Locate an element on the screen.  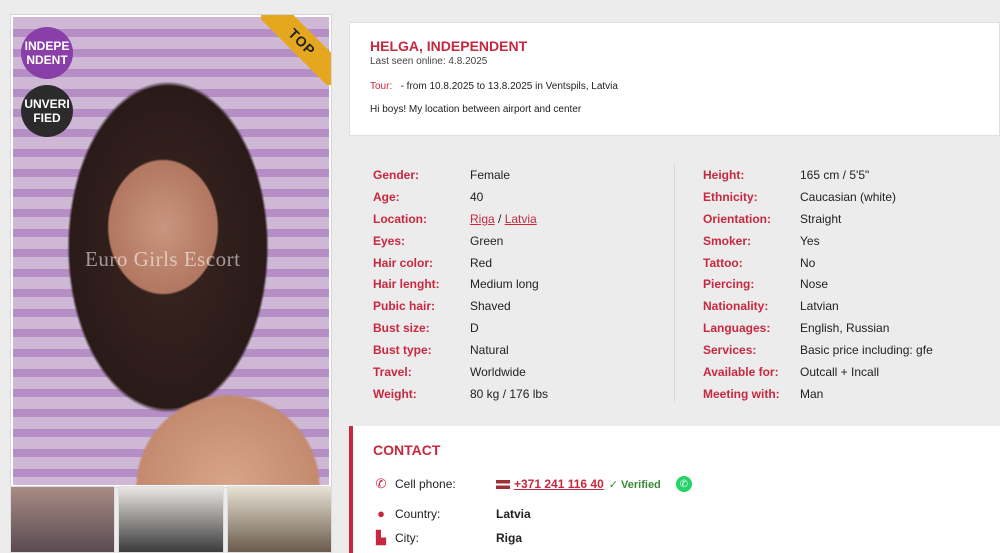
detail-value: No is located at coordinates (808, 262).